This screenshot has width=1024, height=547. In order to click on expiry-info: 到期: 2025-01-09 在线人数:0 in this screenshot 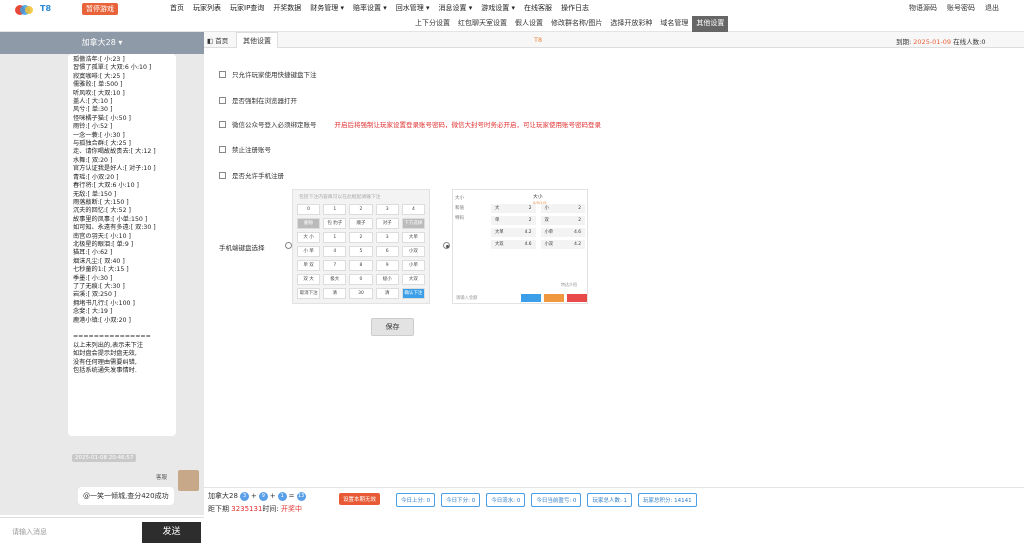, I will do `click(941, 42)`.